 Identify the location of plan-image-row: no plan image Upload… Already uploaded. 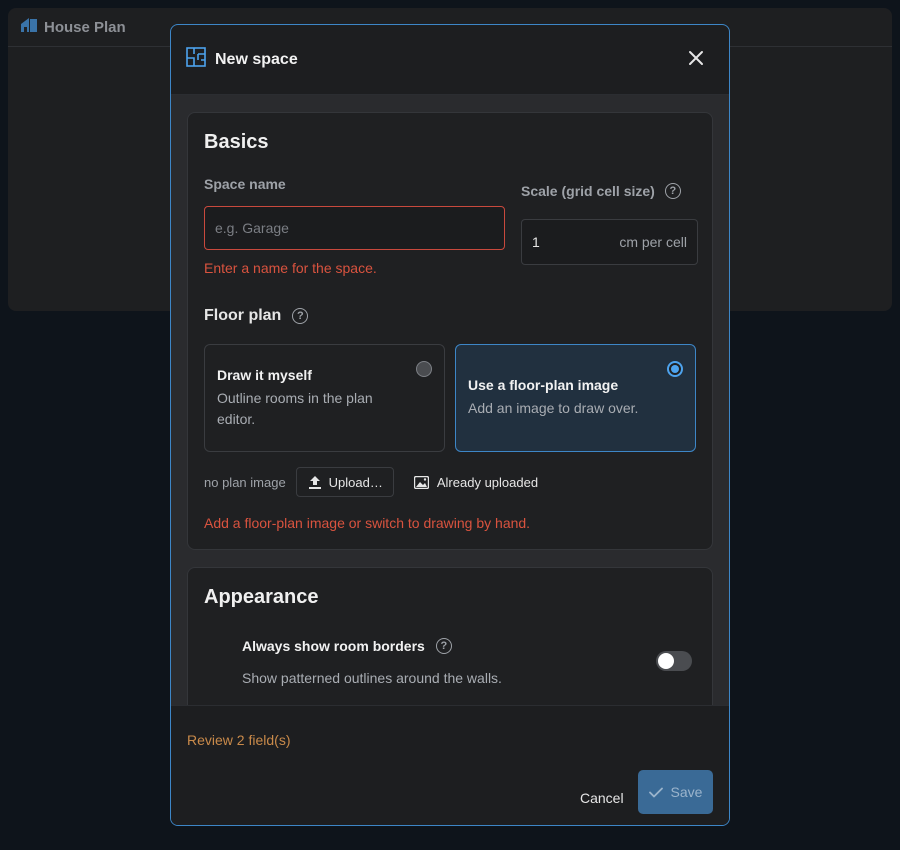
(376, 482).